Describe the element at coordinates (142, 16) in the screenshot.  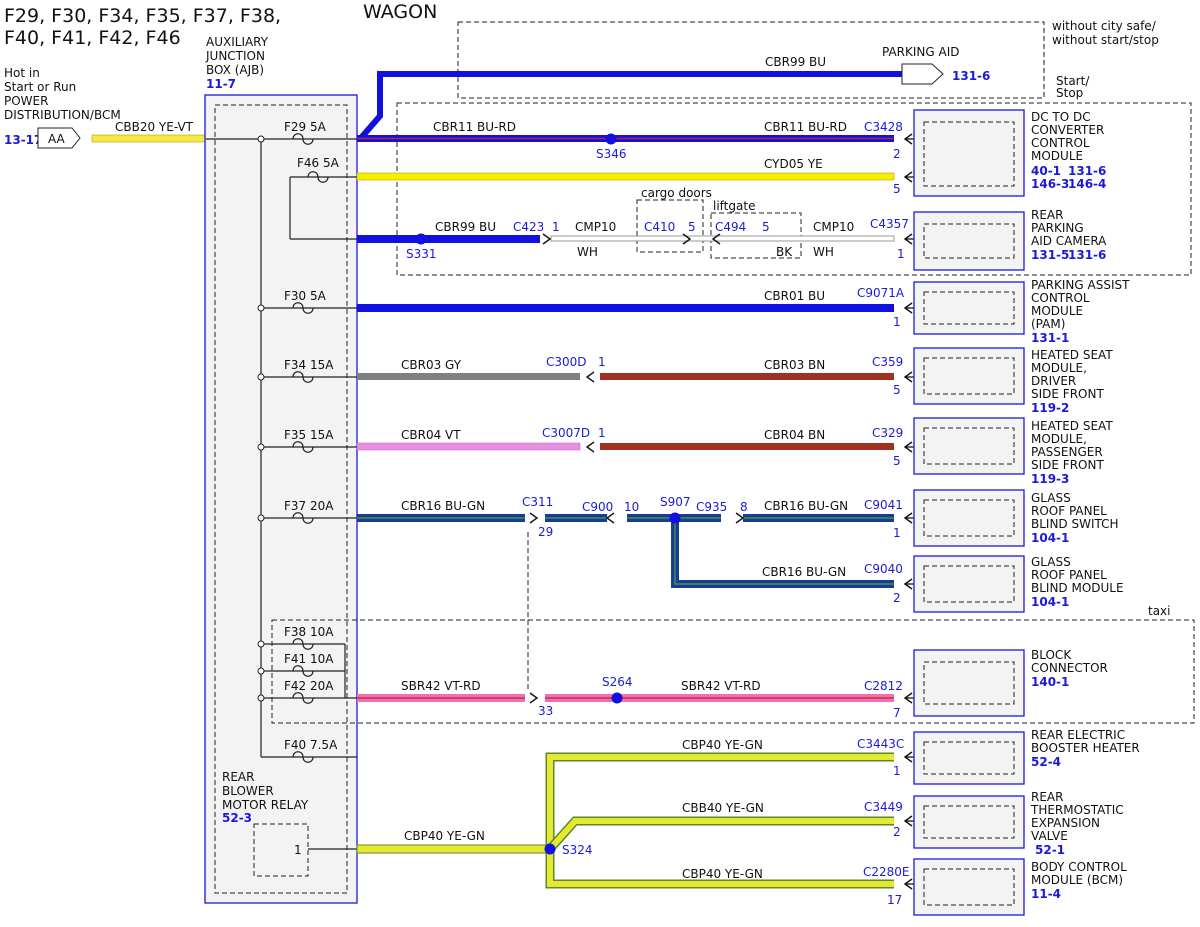
I see `fuse-list-title-1: F29, F30, F34, F35, F37, F38,` at that location.